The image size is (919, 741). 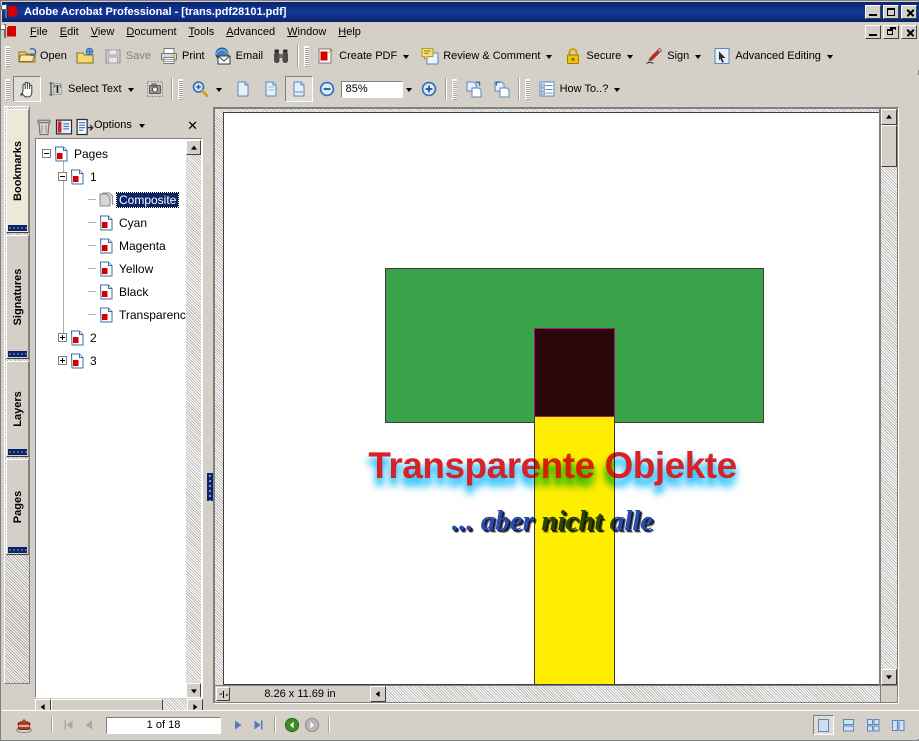 I want to click on document-vscroll-track, so click(x=889, y=397).